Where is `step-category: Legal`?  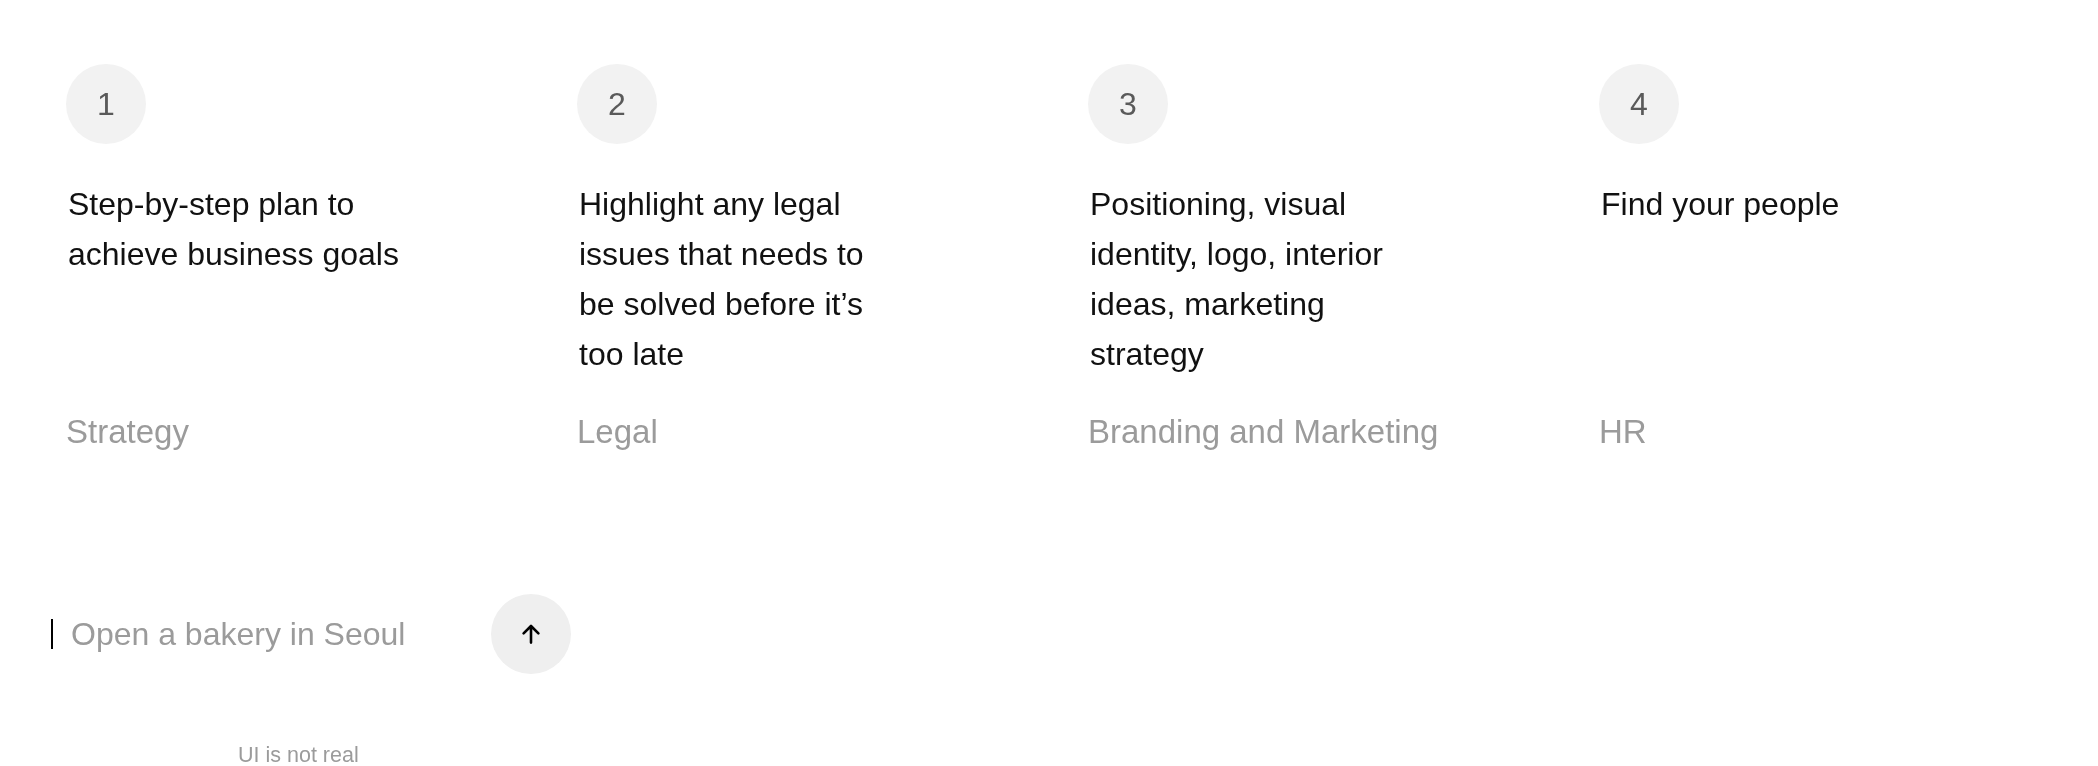 step-category: Legal is located at coordinates (617, 432).